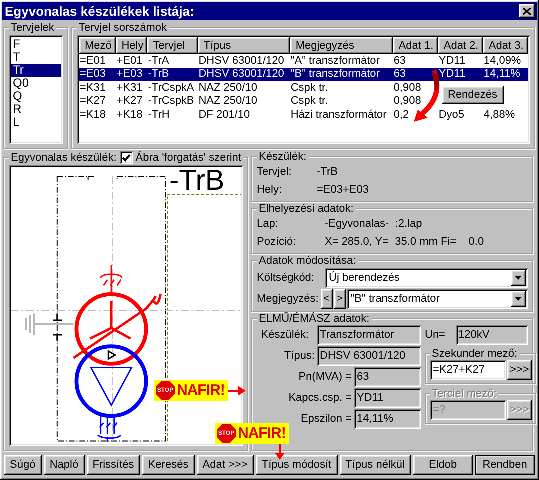  What do you see at coordinates (519, 370) in the screenshot?
I see `browse-button: >>>` at bounding box center [519, 370].